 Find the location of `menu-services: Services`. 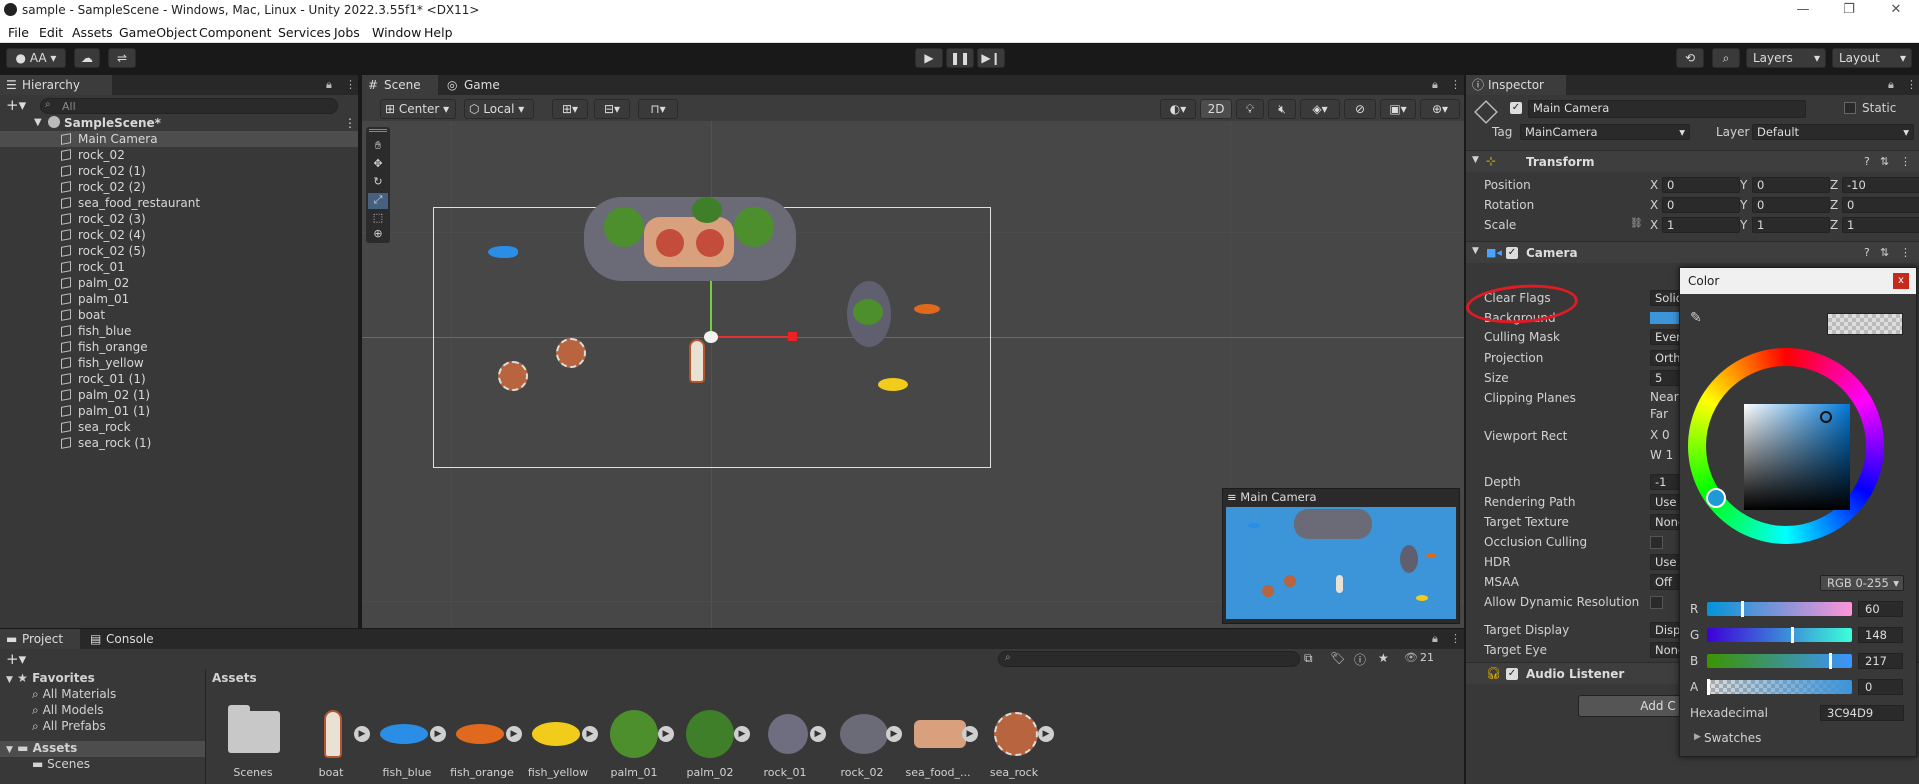

menu-services: Services is located at coordinates (304, 32).